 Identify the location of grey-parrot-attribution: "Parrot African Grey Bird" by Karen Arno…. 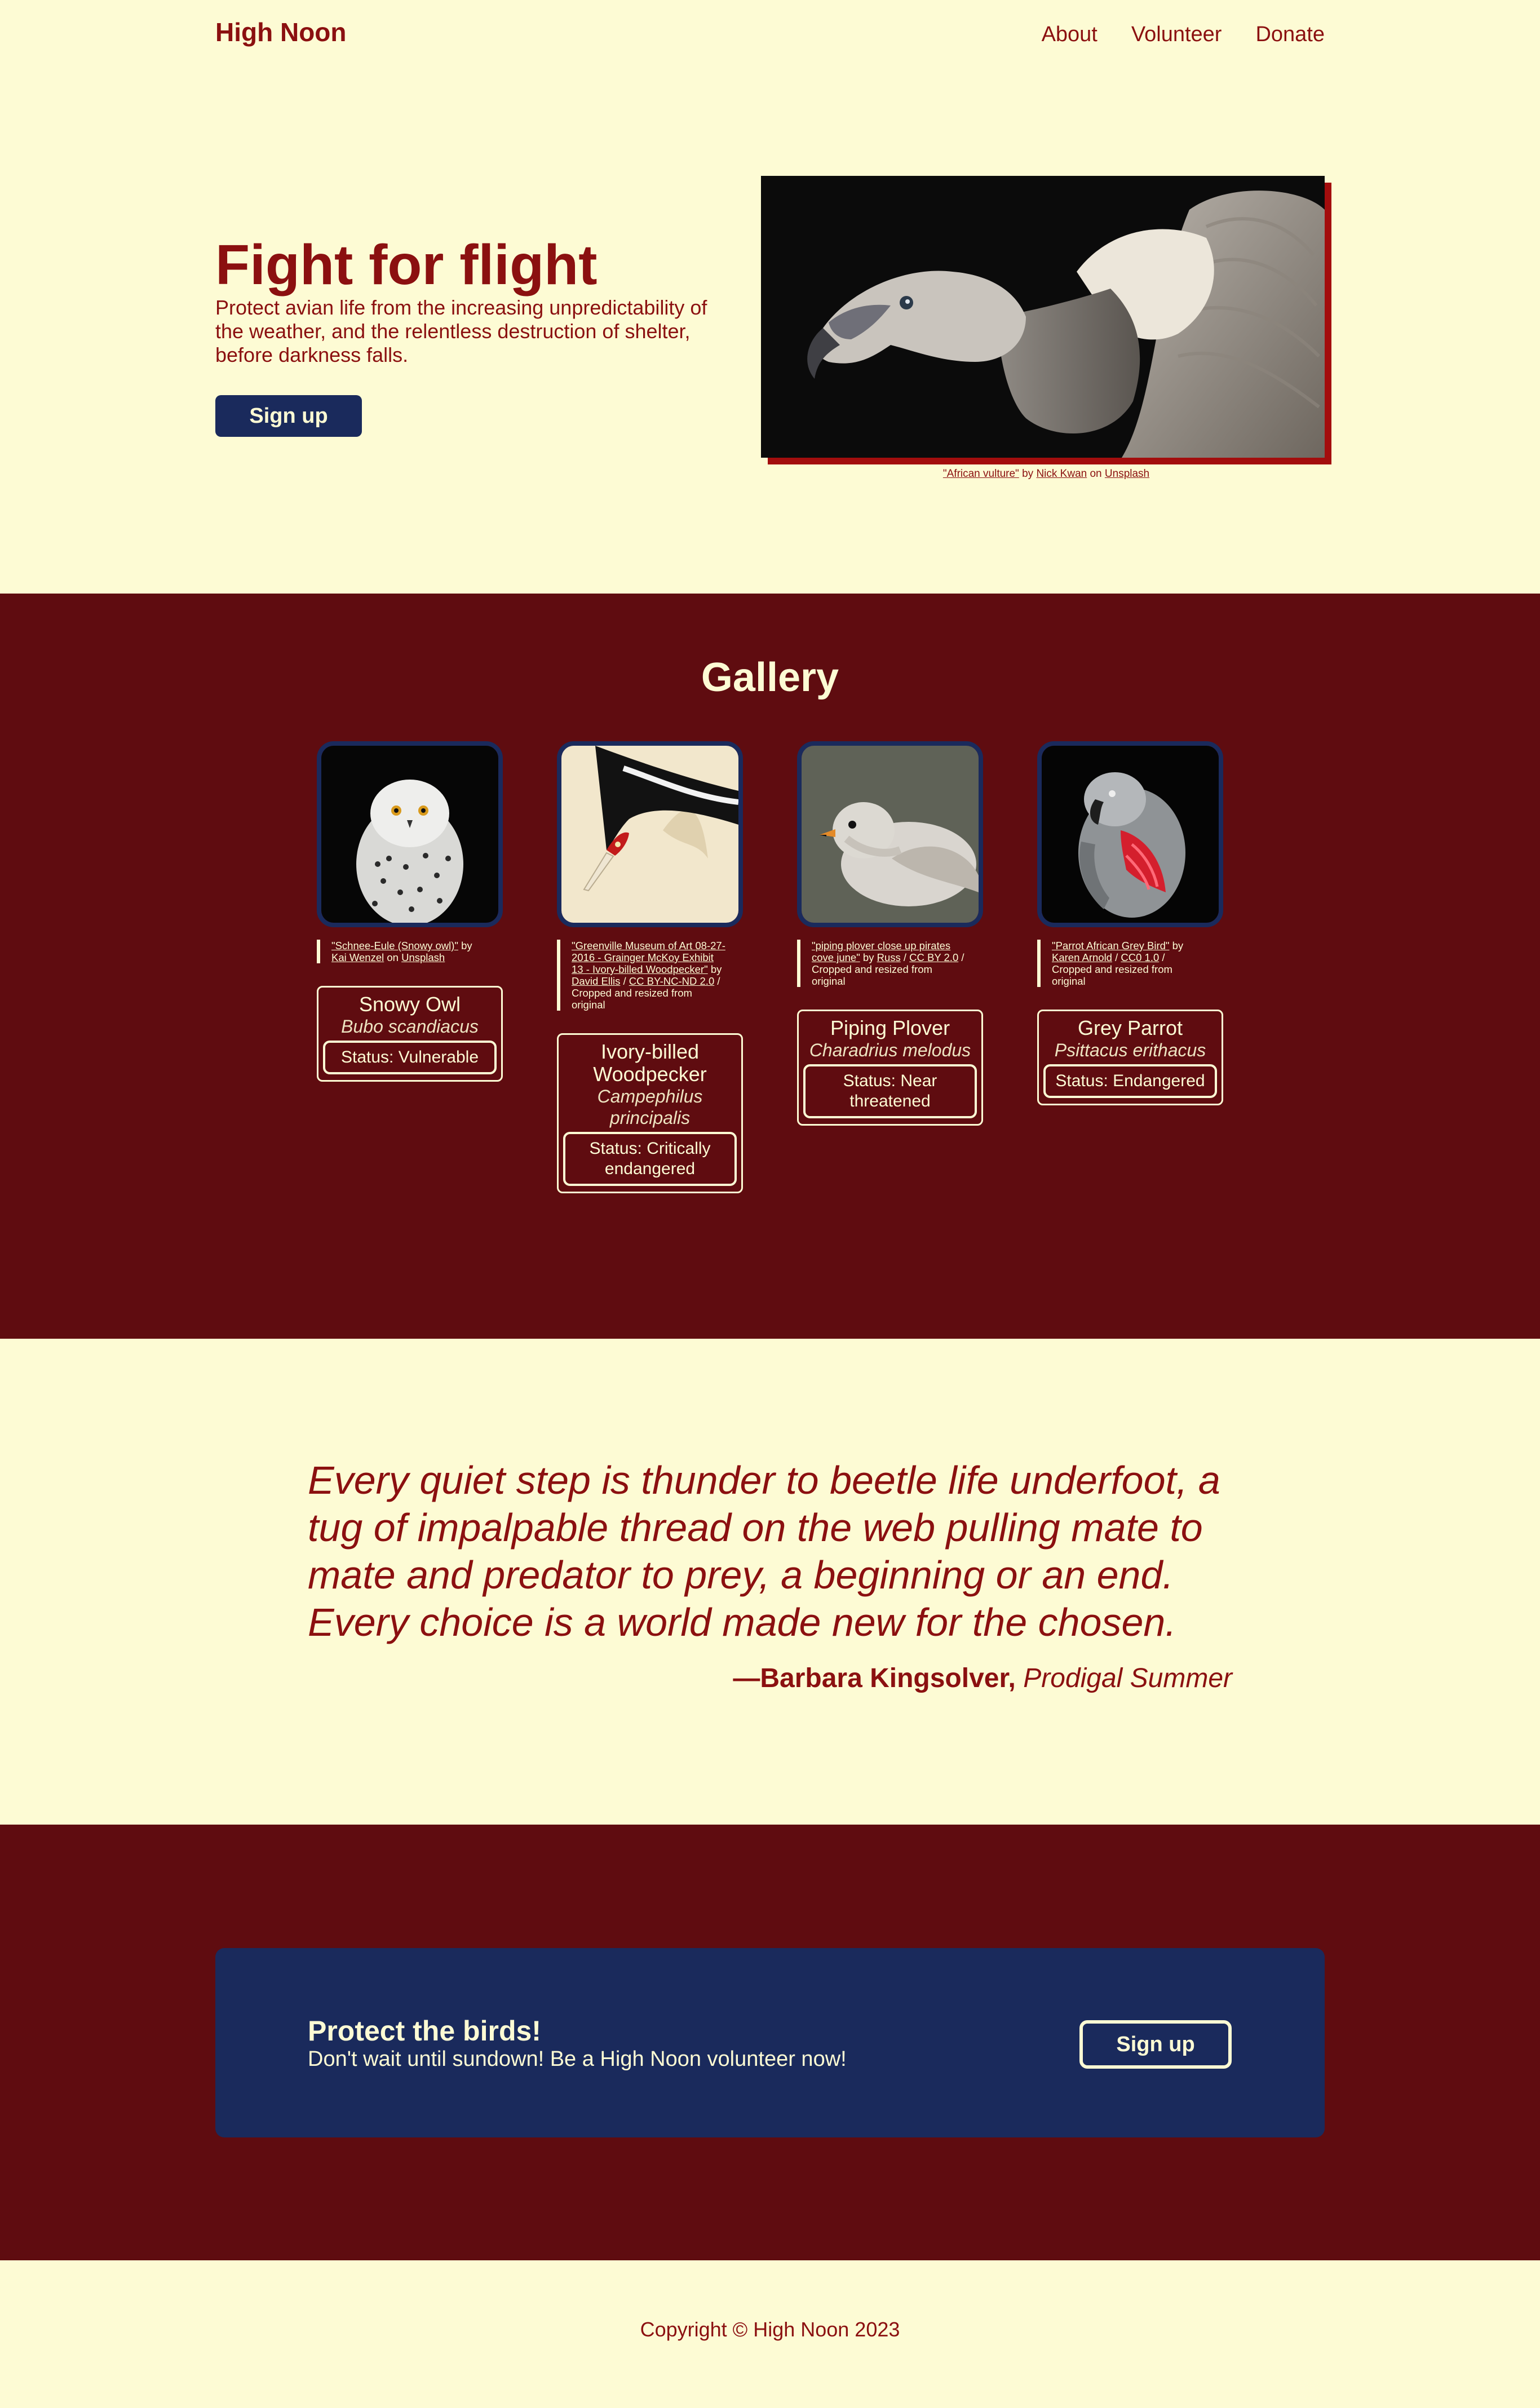
(1121, 964).